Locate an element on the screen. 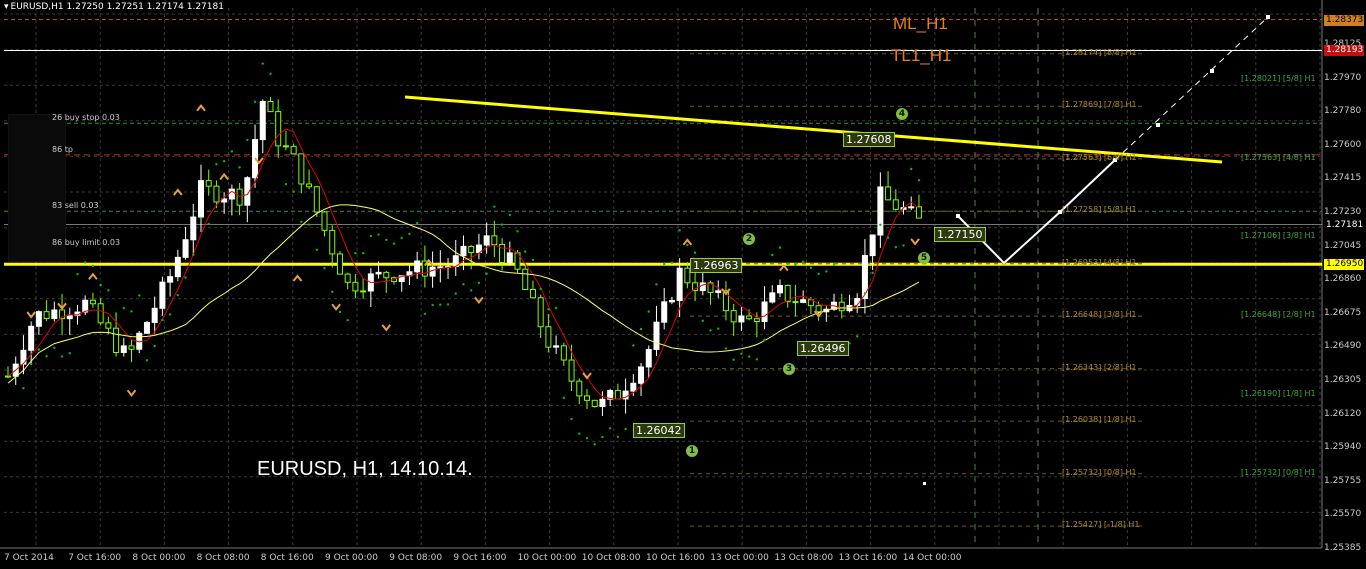  order-label: 86 tp is located at coordinates (62, 149).